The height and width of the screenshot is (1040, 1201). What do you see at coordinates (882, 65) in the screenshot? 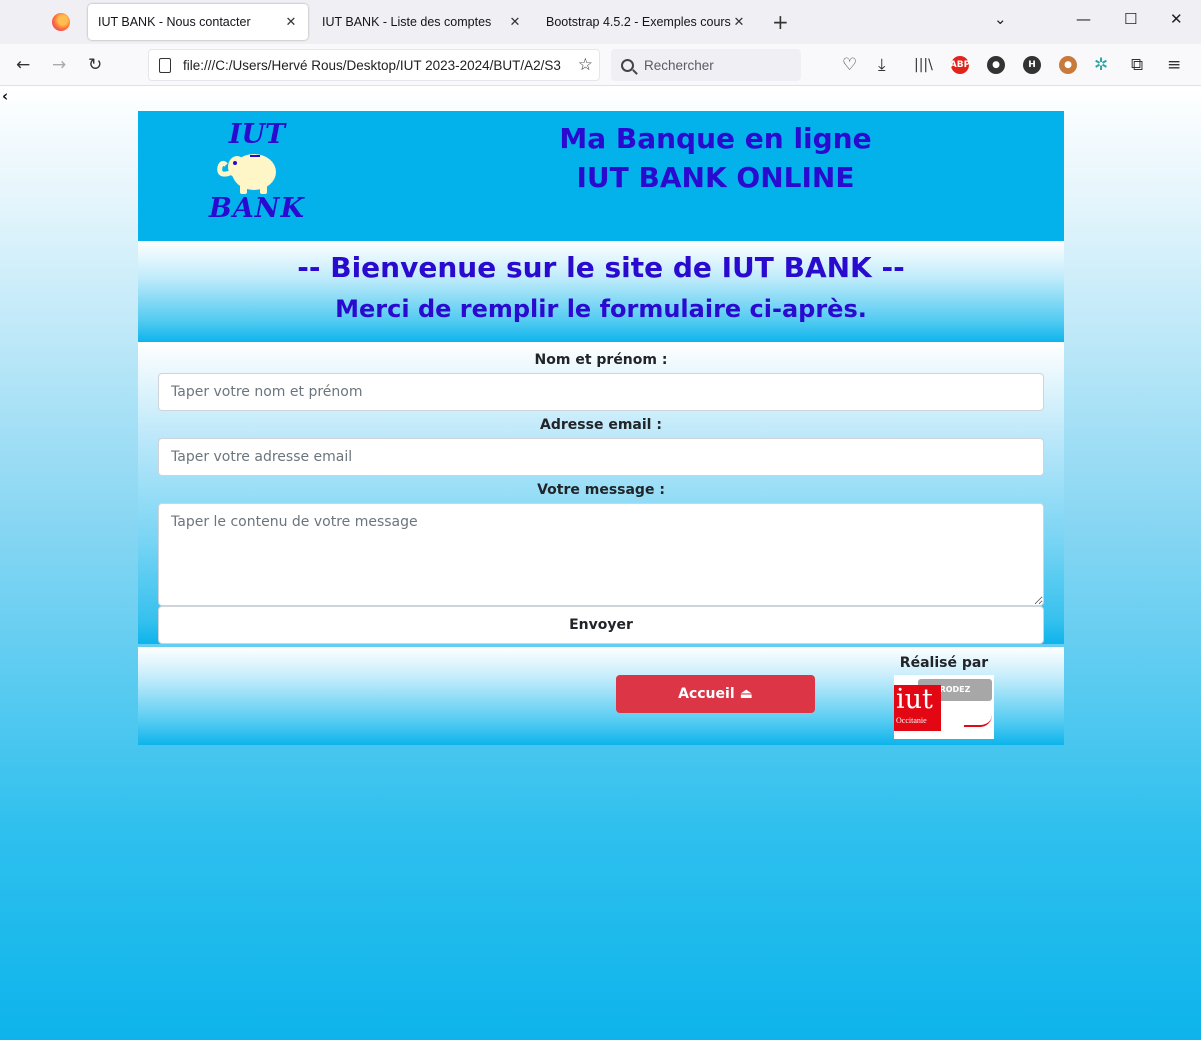
I see `download-icon: ⤓` at bounding box center [882, 65].